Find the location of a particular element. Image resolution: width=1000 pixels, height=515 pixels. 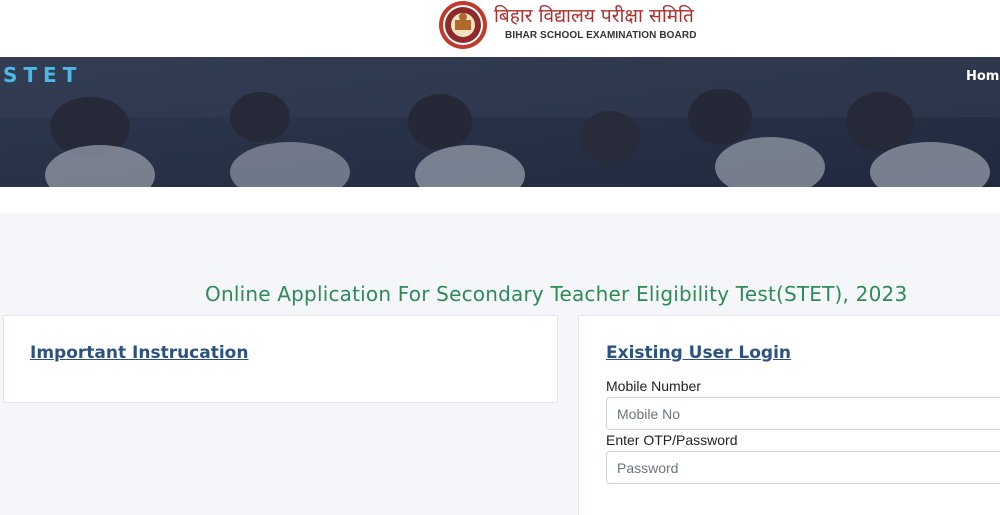

mobile-number-input is located at coordinates (803, 413).